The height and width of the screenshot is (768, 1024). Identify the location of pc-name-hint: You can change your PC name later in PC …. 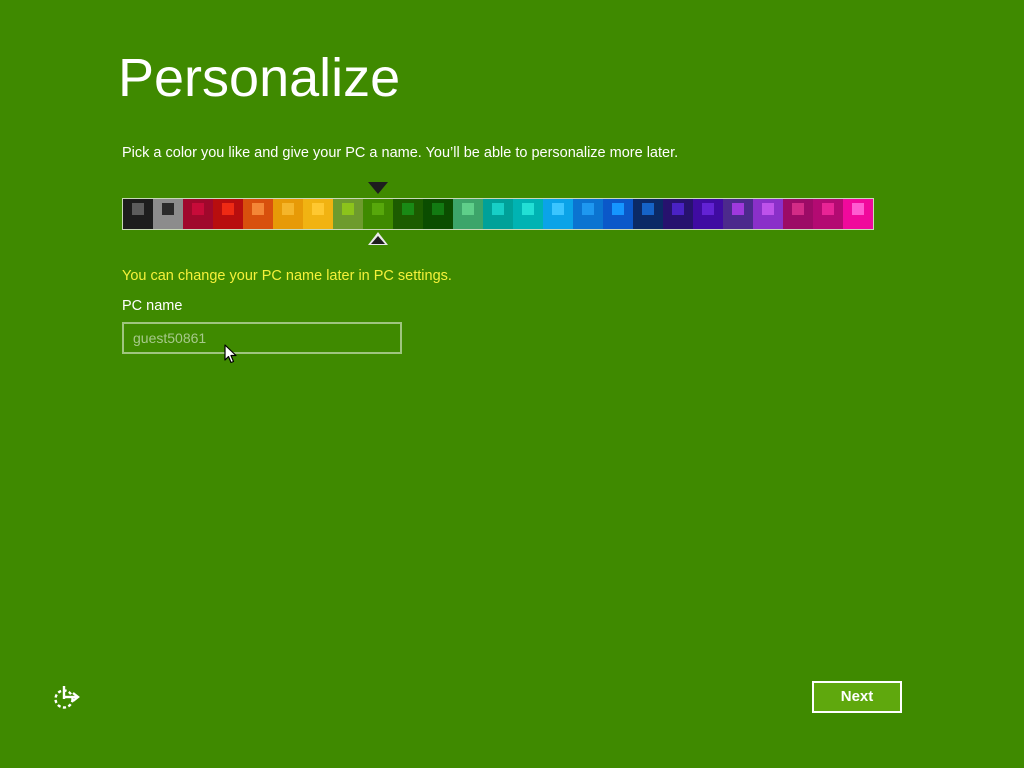
(287, 276).